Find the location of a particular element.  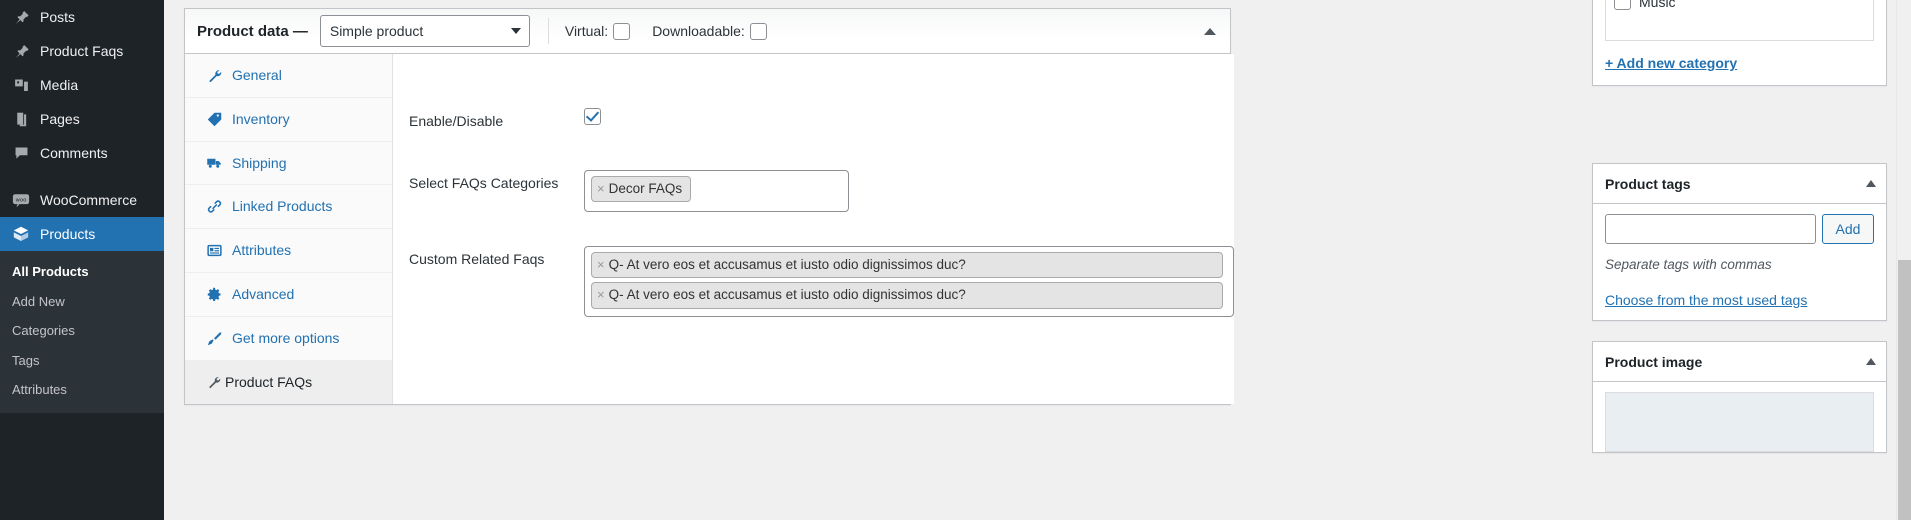

tab-get-more-options: Get more options is located at coordinates (288, 339).